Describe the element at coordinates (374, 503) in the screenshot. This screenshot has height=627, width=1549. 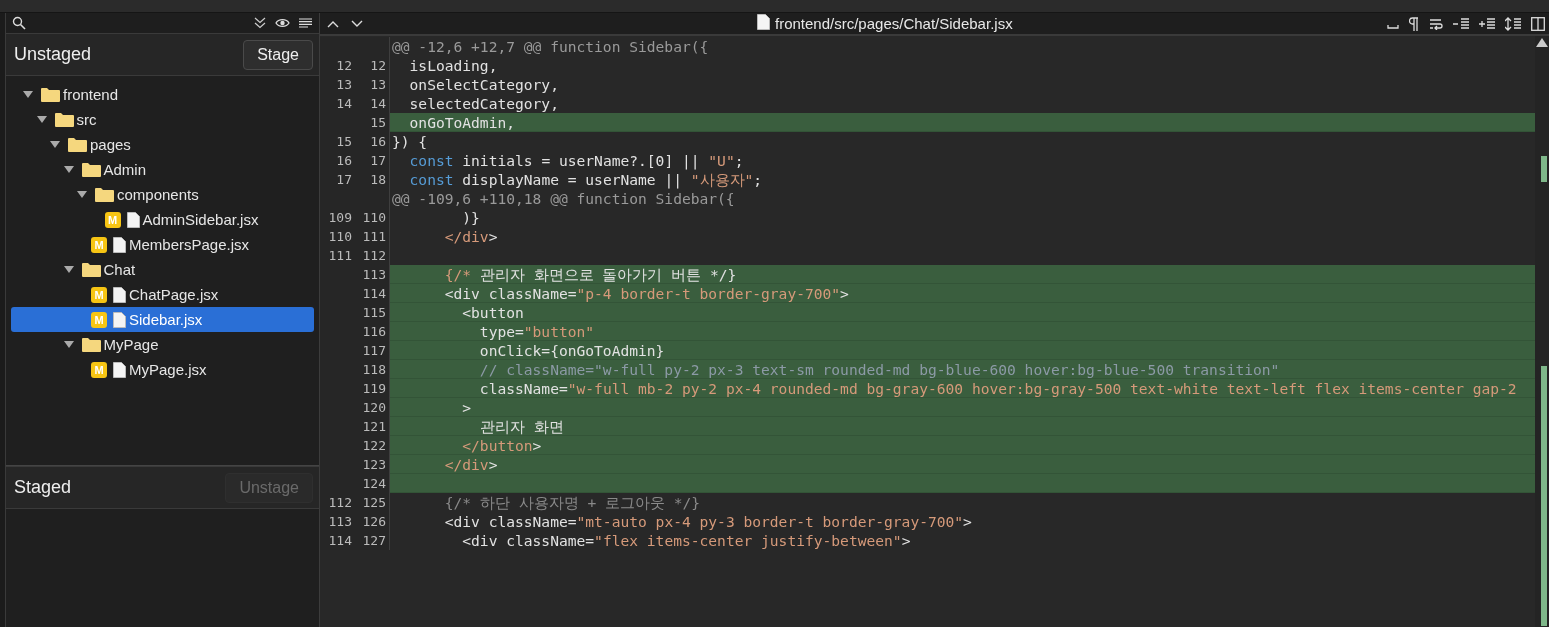
I see `line-number: 125` at that location.